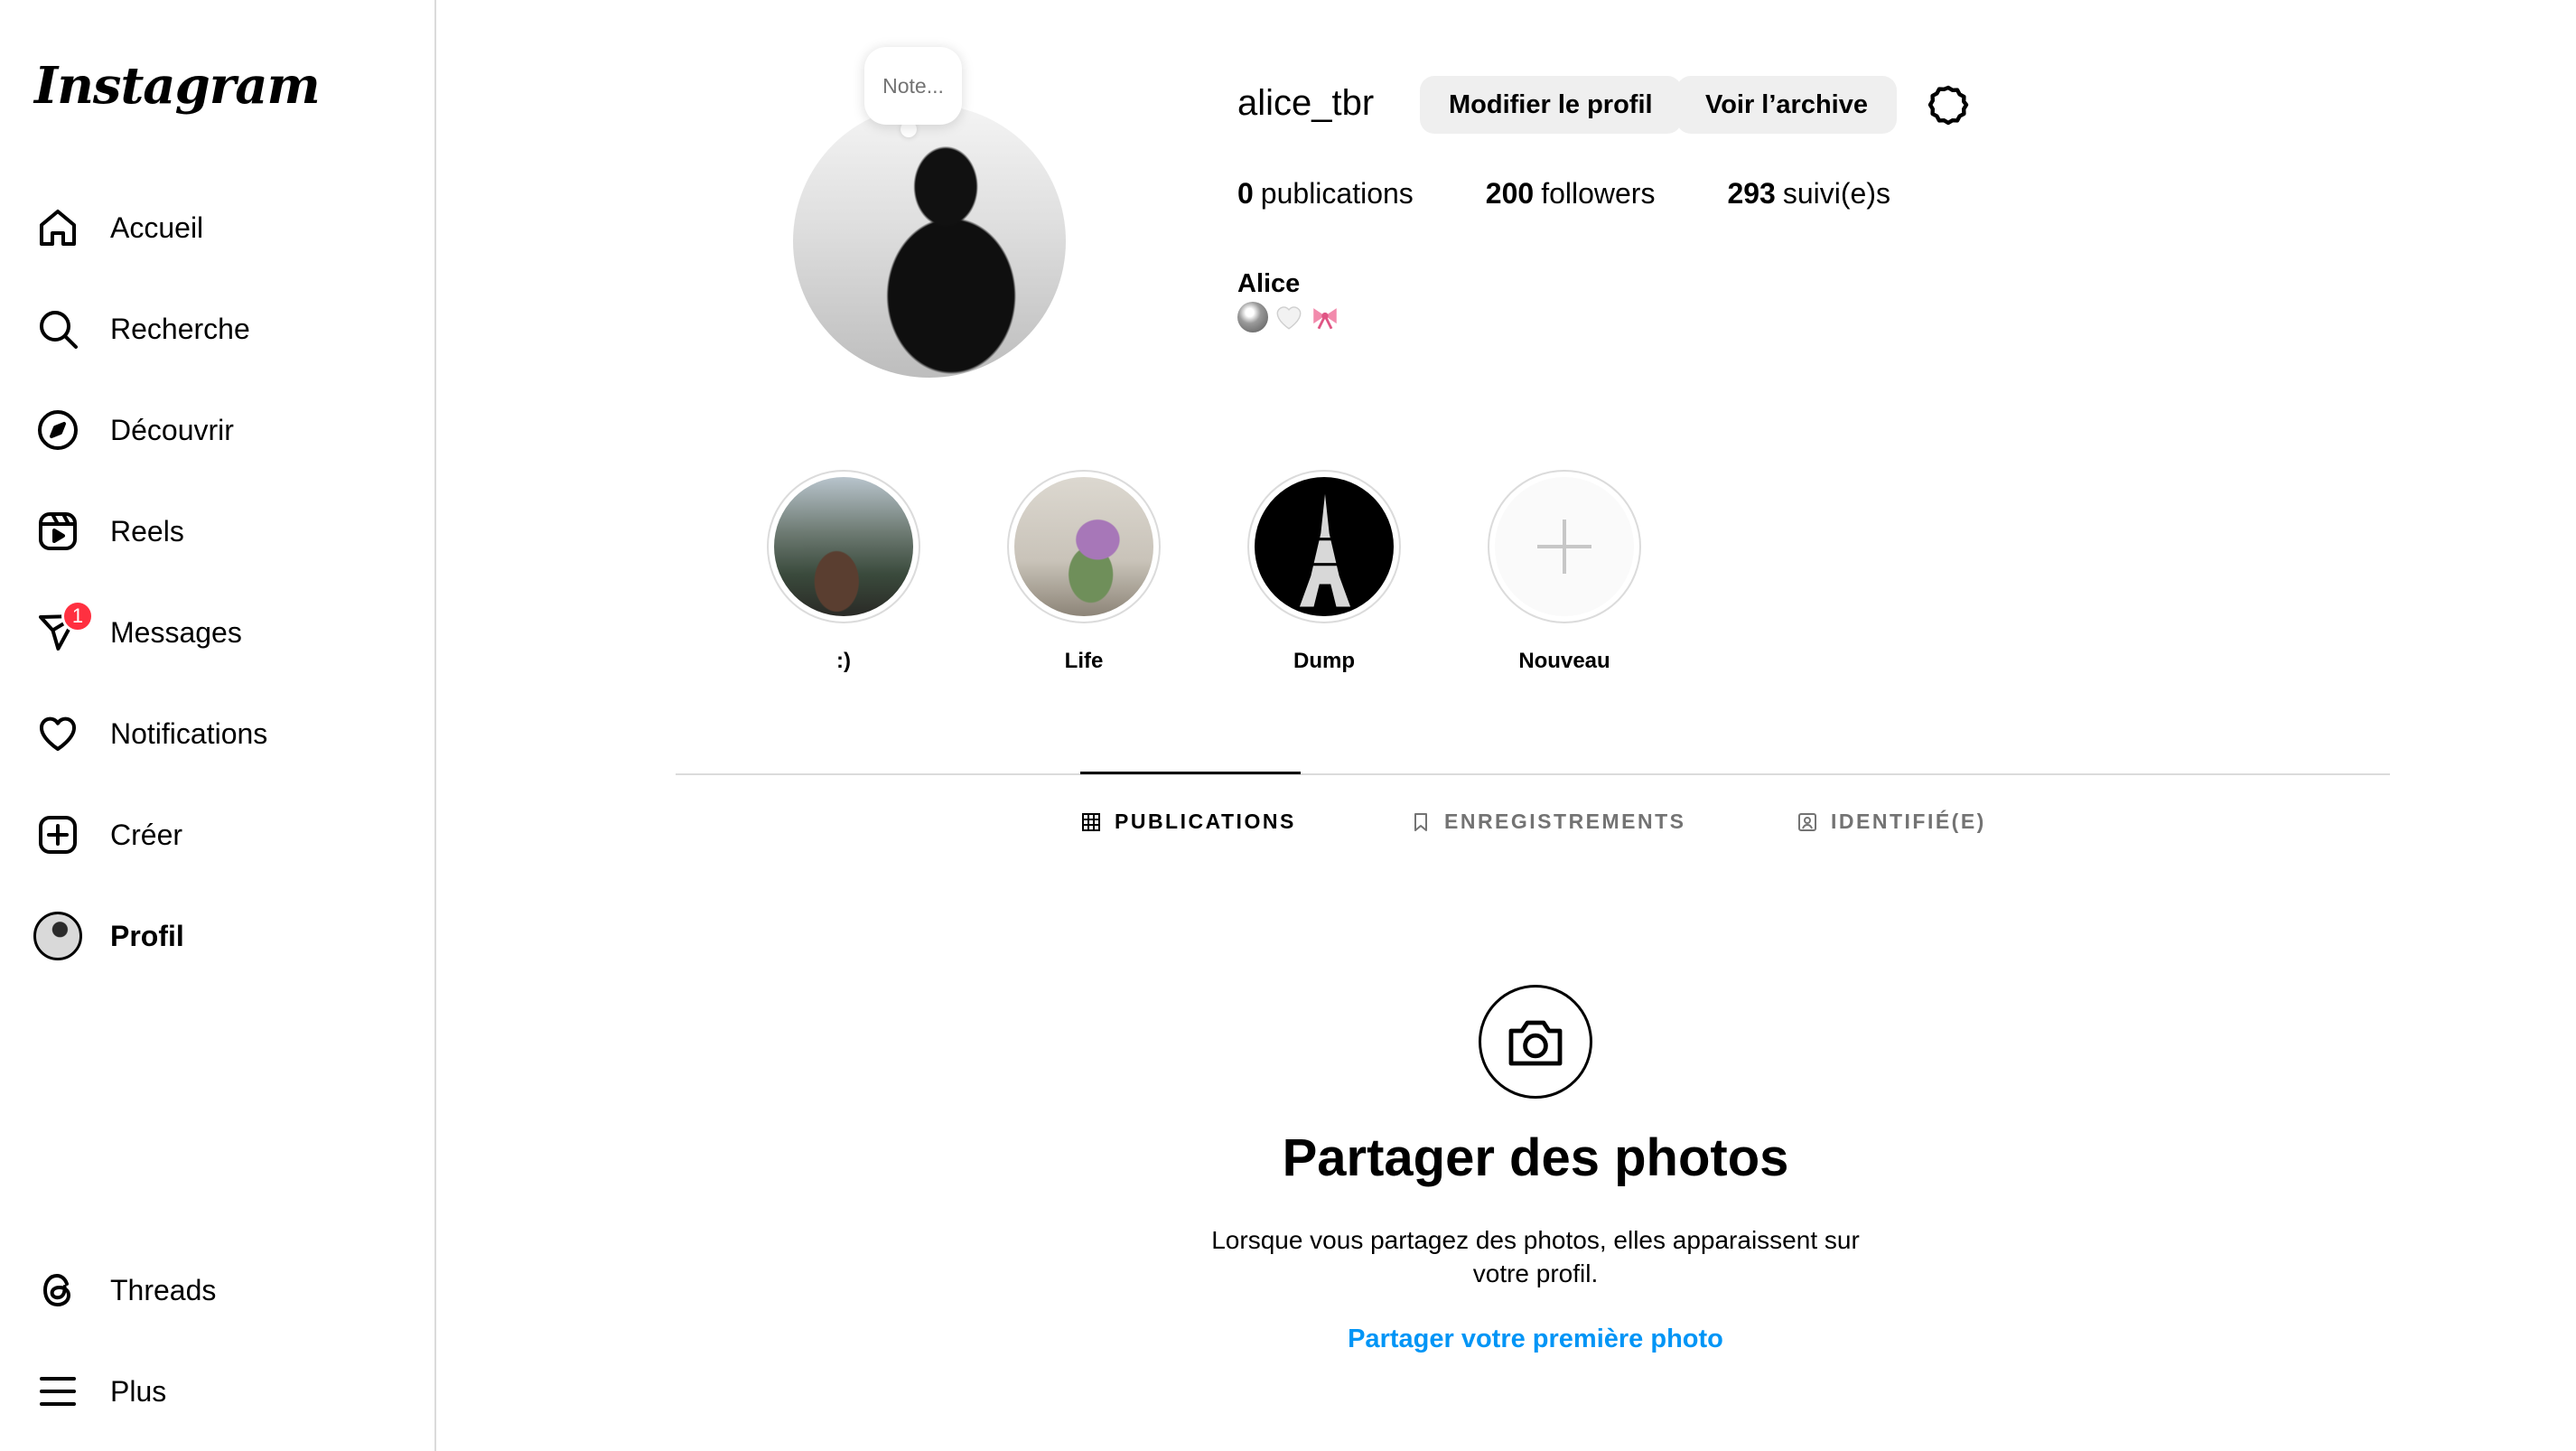 The height and width of the screenshot is (1451, 2576). What do you see at coordinates (1949, 104) in the screenshot?
I see `settings-gear-icon` at bounding box center [1949, 104].